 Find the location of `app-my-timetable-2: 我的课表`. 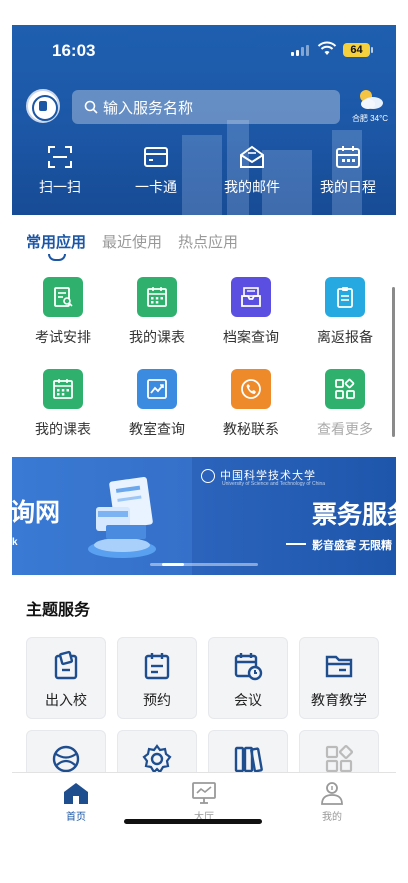

app-my-timetable-2: 我的课表 is located at coordinates (63, 404).